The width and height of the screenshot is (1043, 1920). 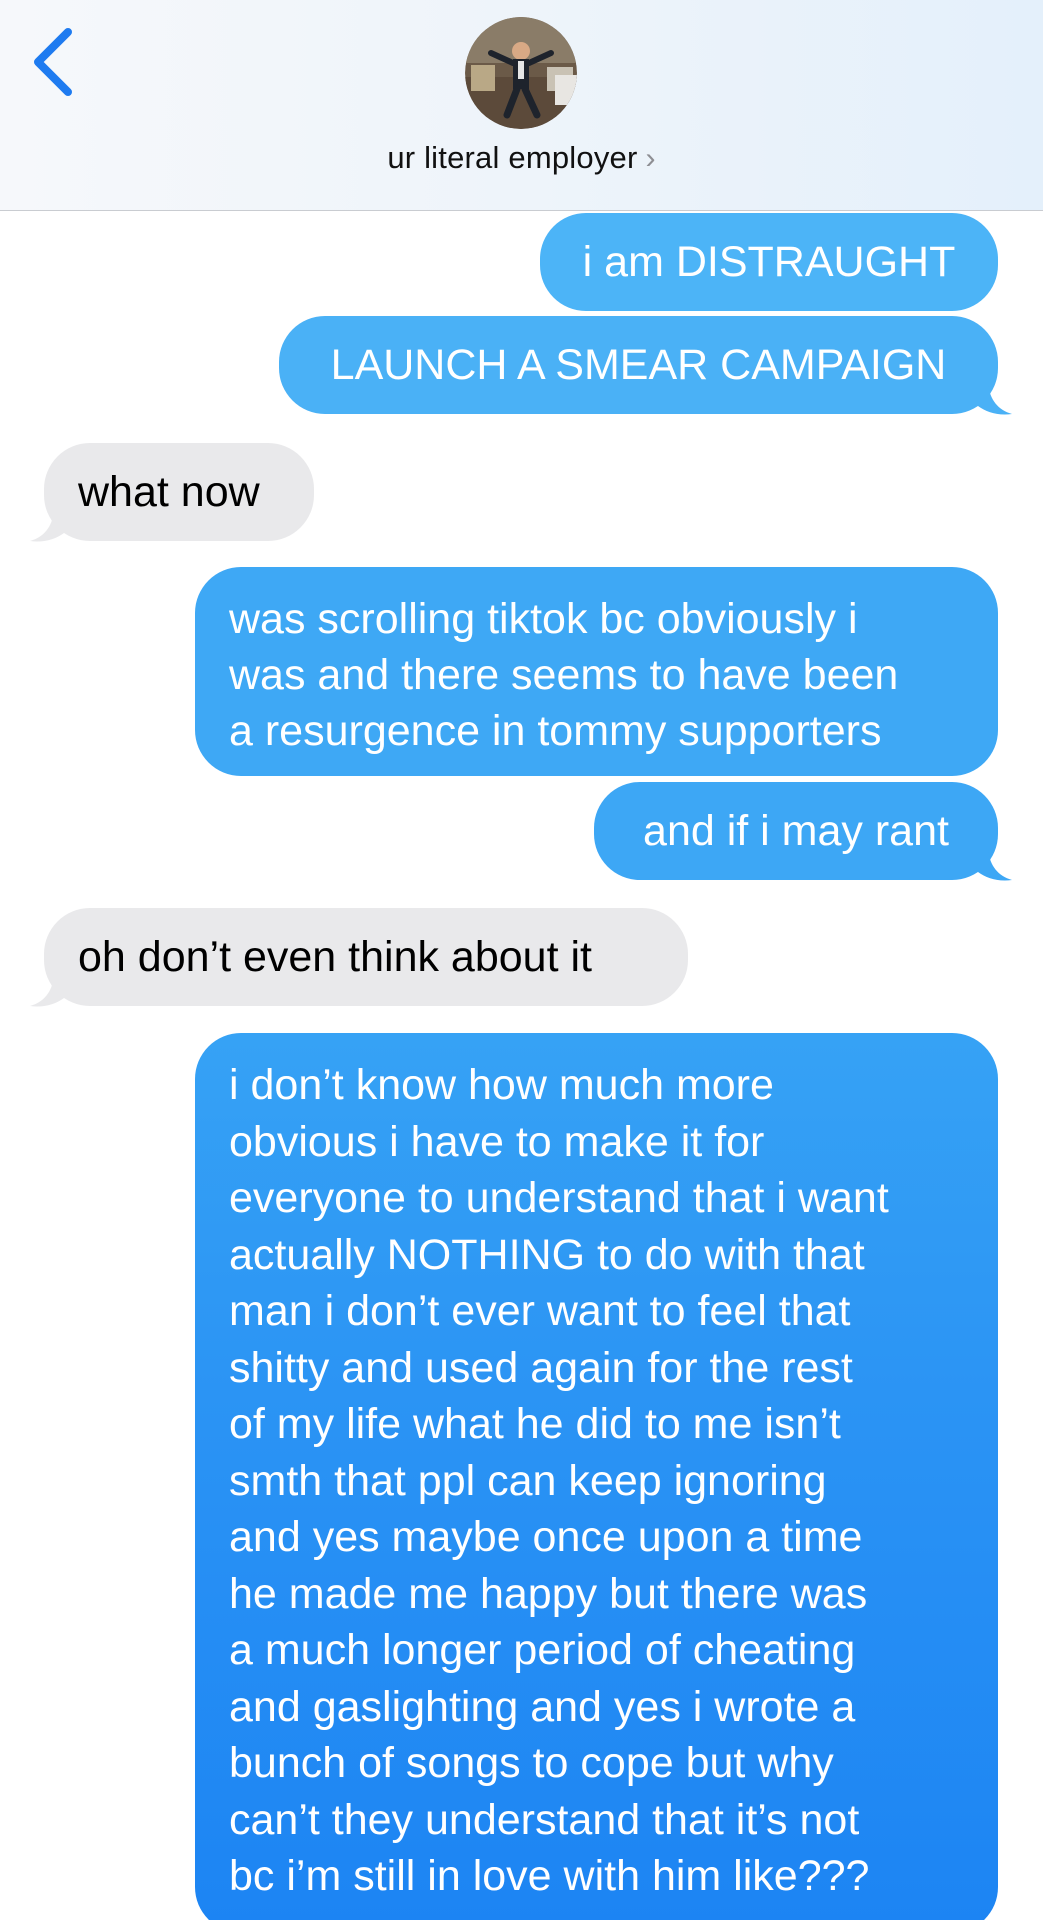 I want to click on chevron-left-icon, so click(x=53, y=62).